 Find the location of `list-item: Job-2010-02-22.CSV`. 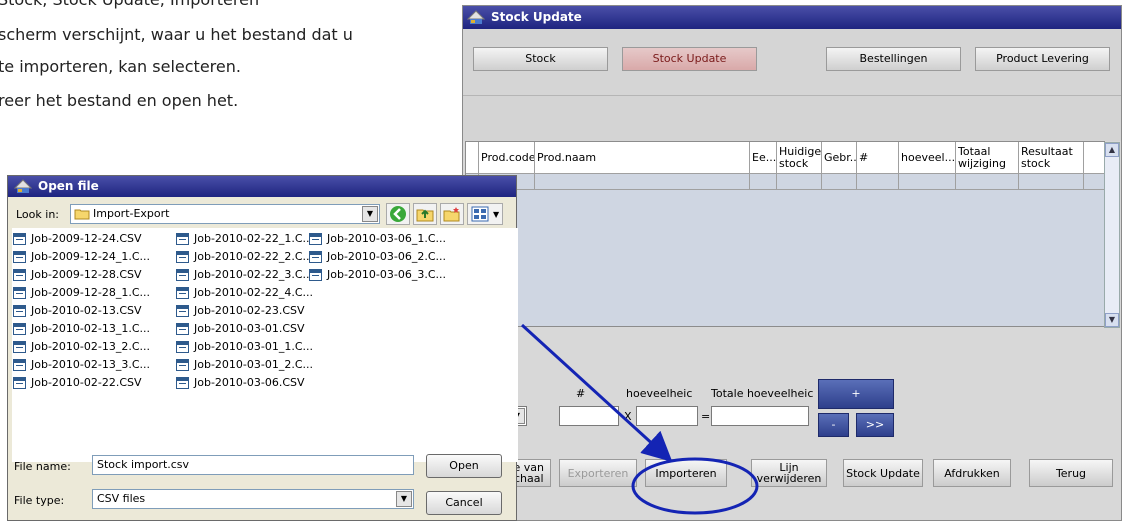

list-item: Job-2010-02-22.CSV is located at coordinates (77, 383).